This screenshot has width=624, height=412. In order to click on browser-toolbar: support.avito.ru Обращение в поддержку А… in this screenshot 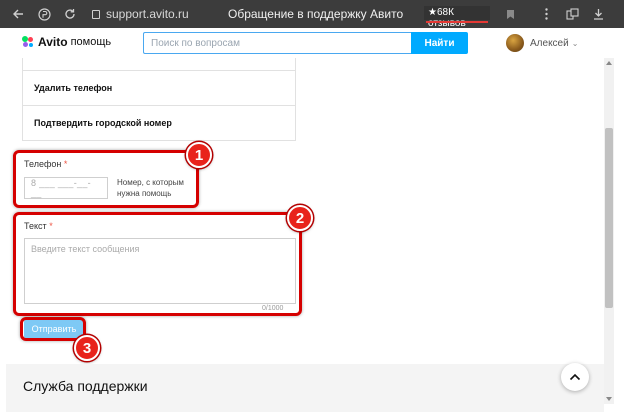, I will do `click(312, 14)`.